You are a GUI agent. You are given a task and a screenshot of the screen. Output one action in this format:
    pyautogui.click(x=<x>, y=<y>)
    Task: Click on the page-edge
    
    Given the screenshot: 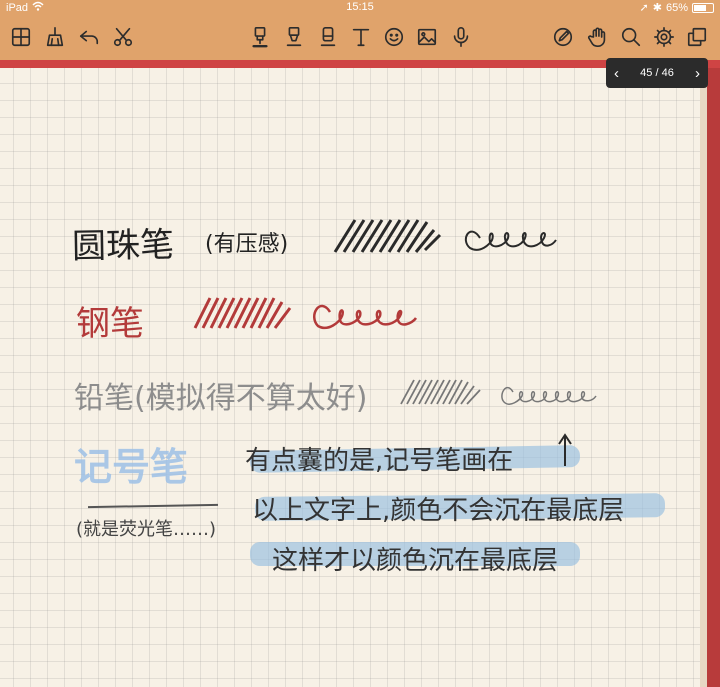 What is the action you would take?
    pyautogui.click(x=703, y=377)
    